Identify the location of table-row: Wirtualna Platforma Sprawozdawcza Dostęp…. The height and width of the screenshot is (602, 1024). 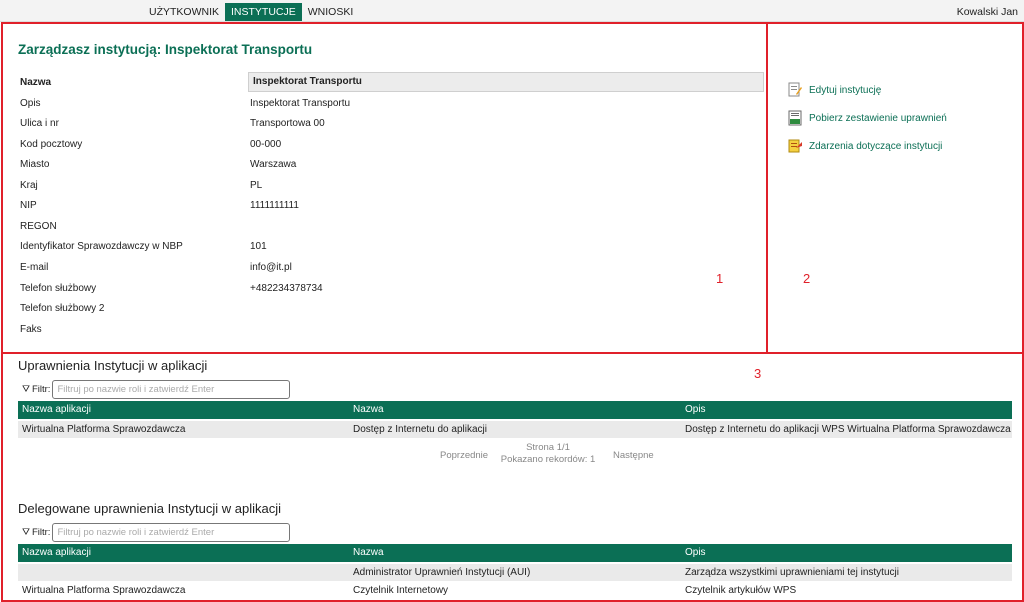
(515, 429).